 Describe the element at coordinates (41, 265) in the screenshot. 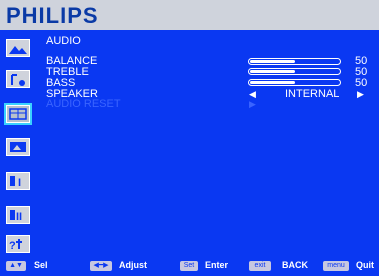

I see `sel-label: Sel` at that location.